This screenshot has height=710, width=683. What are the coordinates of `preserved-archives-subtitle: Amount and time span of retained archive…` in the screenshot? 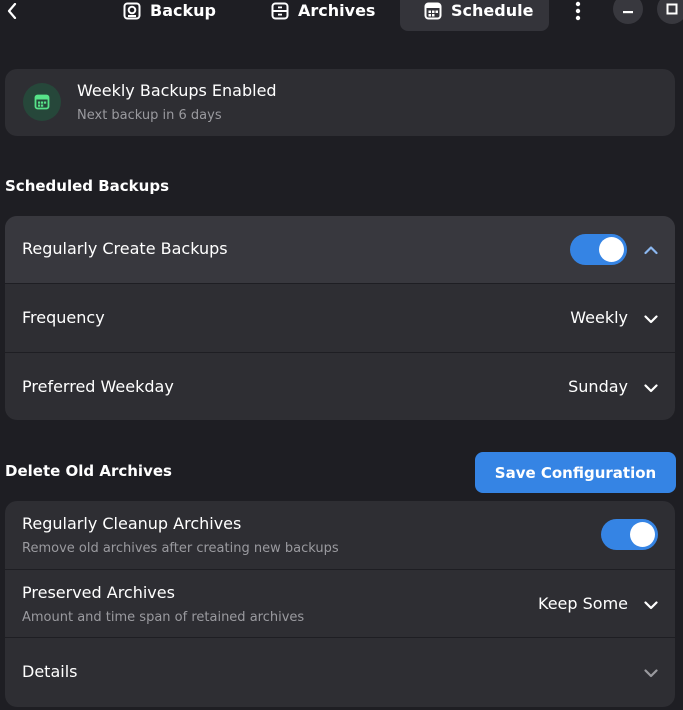 It's located at (163, 617).